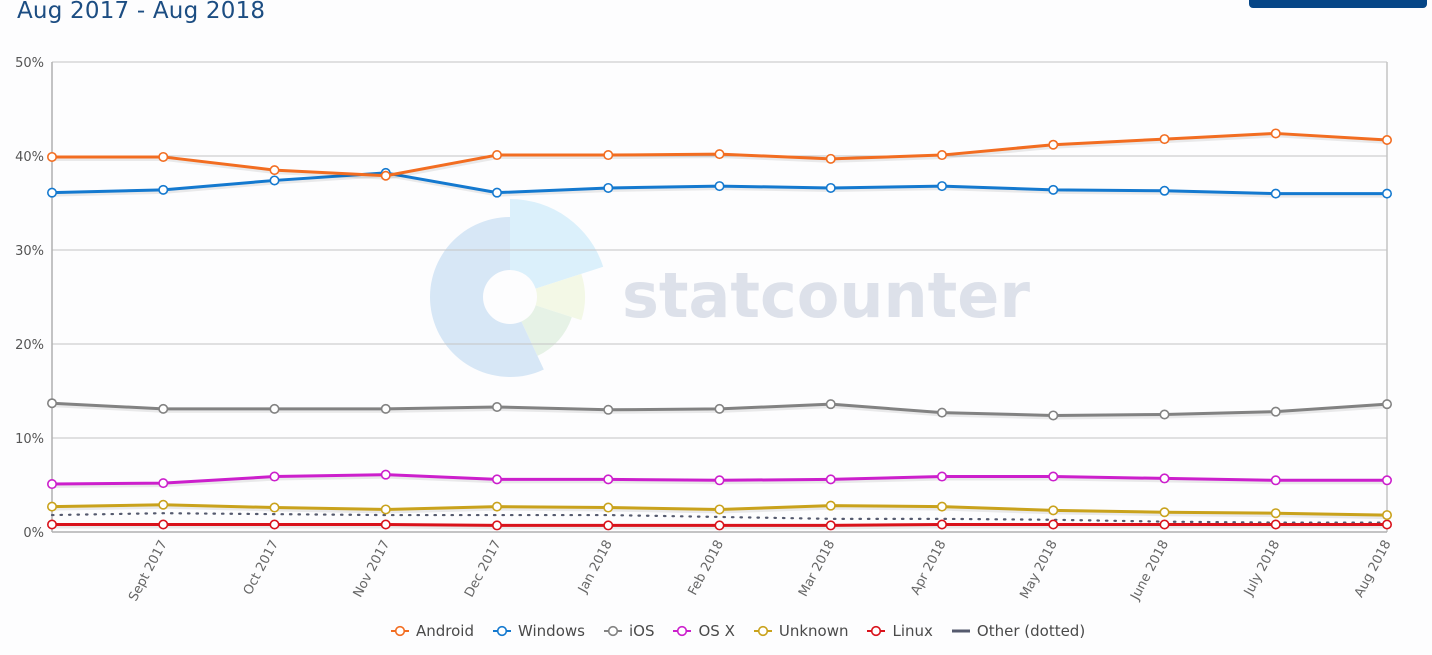 The image size is (1432, 655). I want to click on watermark-text: statcounter, so click(826, 295).